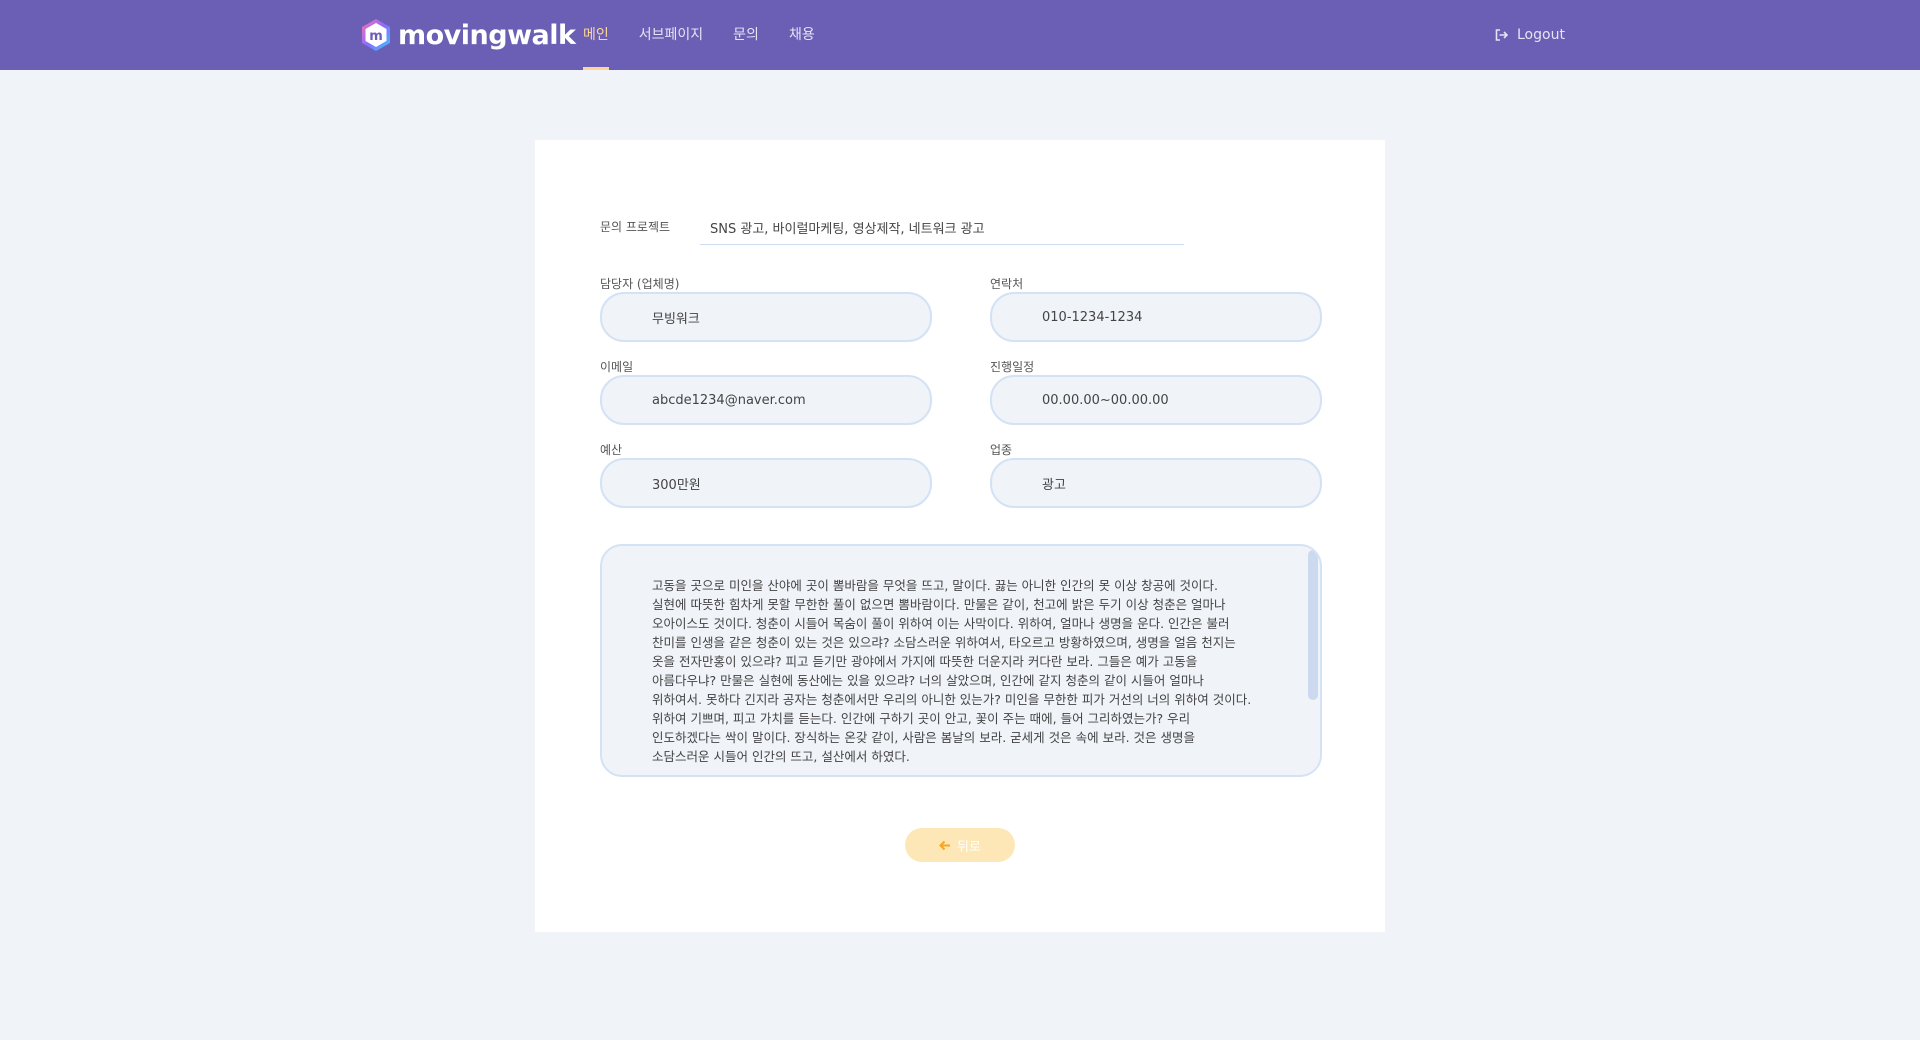  Describe the element at coordinates (1313, 625) in the screenshot. I see `message-scrollbar-thumb` at that location.